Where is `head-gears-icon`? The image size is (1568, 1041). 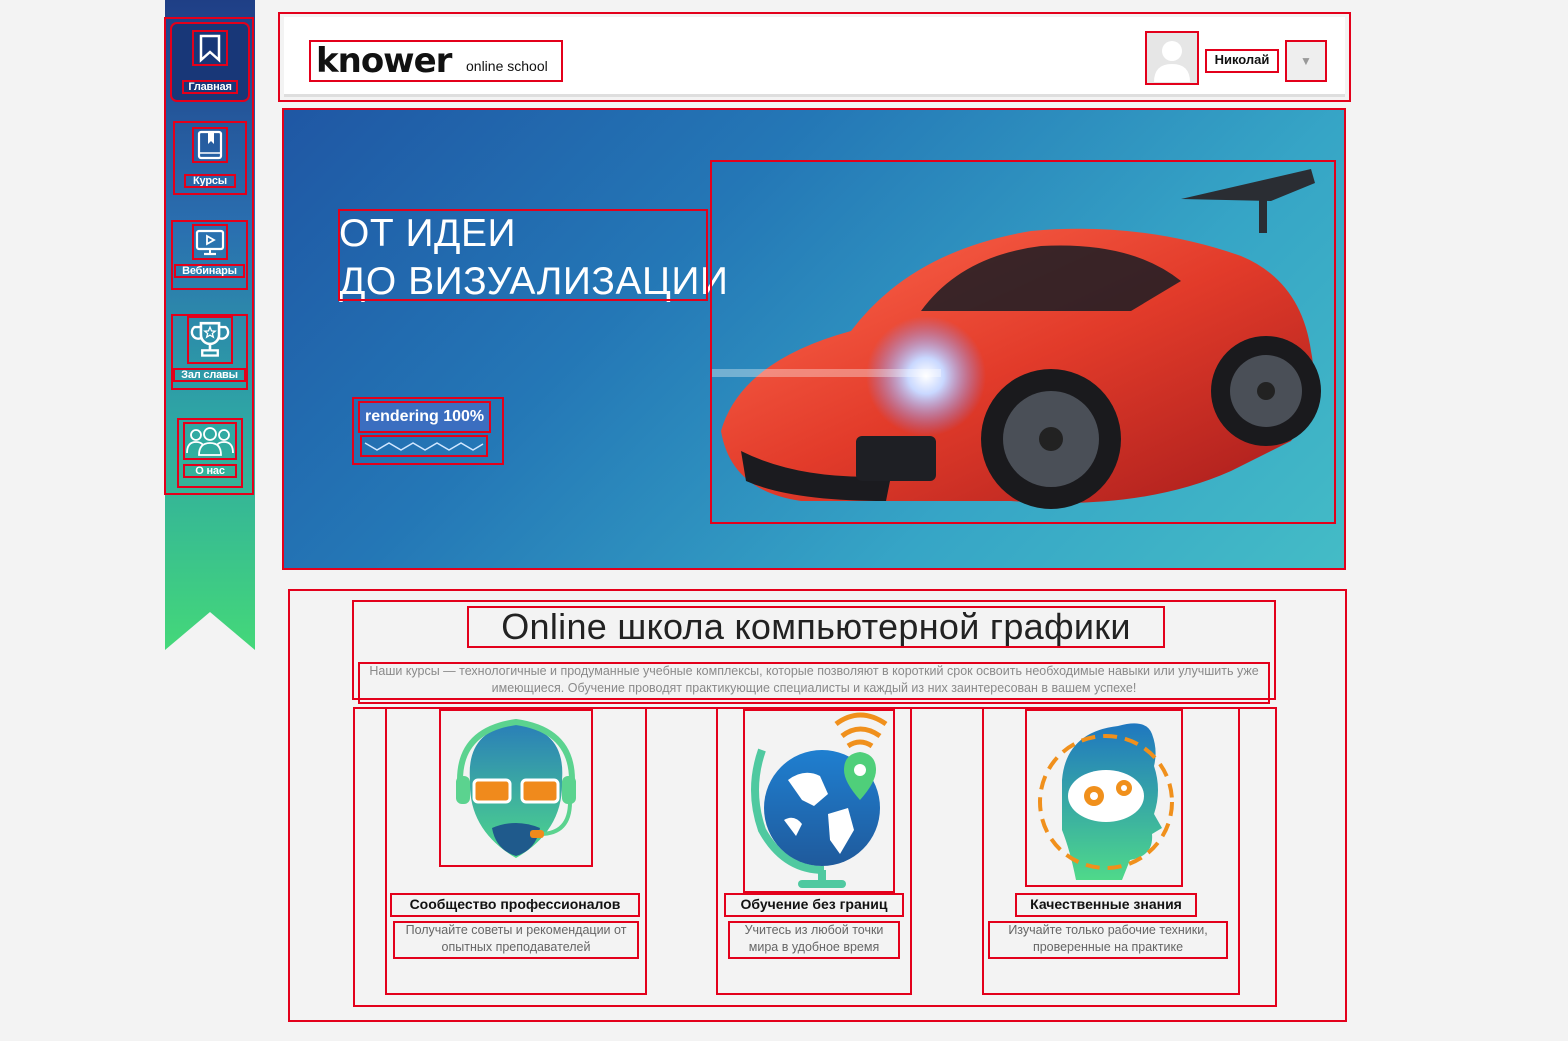 head-gears-icon is located at coordinates (1104, 798).